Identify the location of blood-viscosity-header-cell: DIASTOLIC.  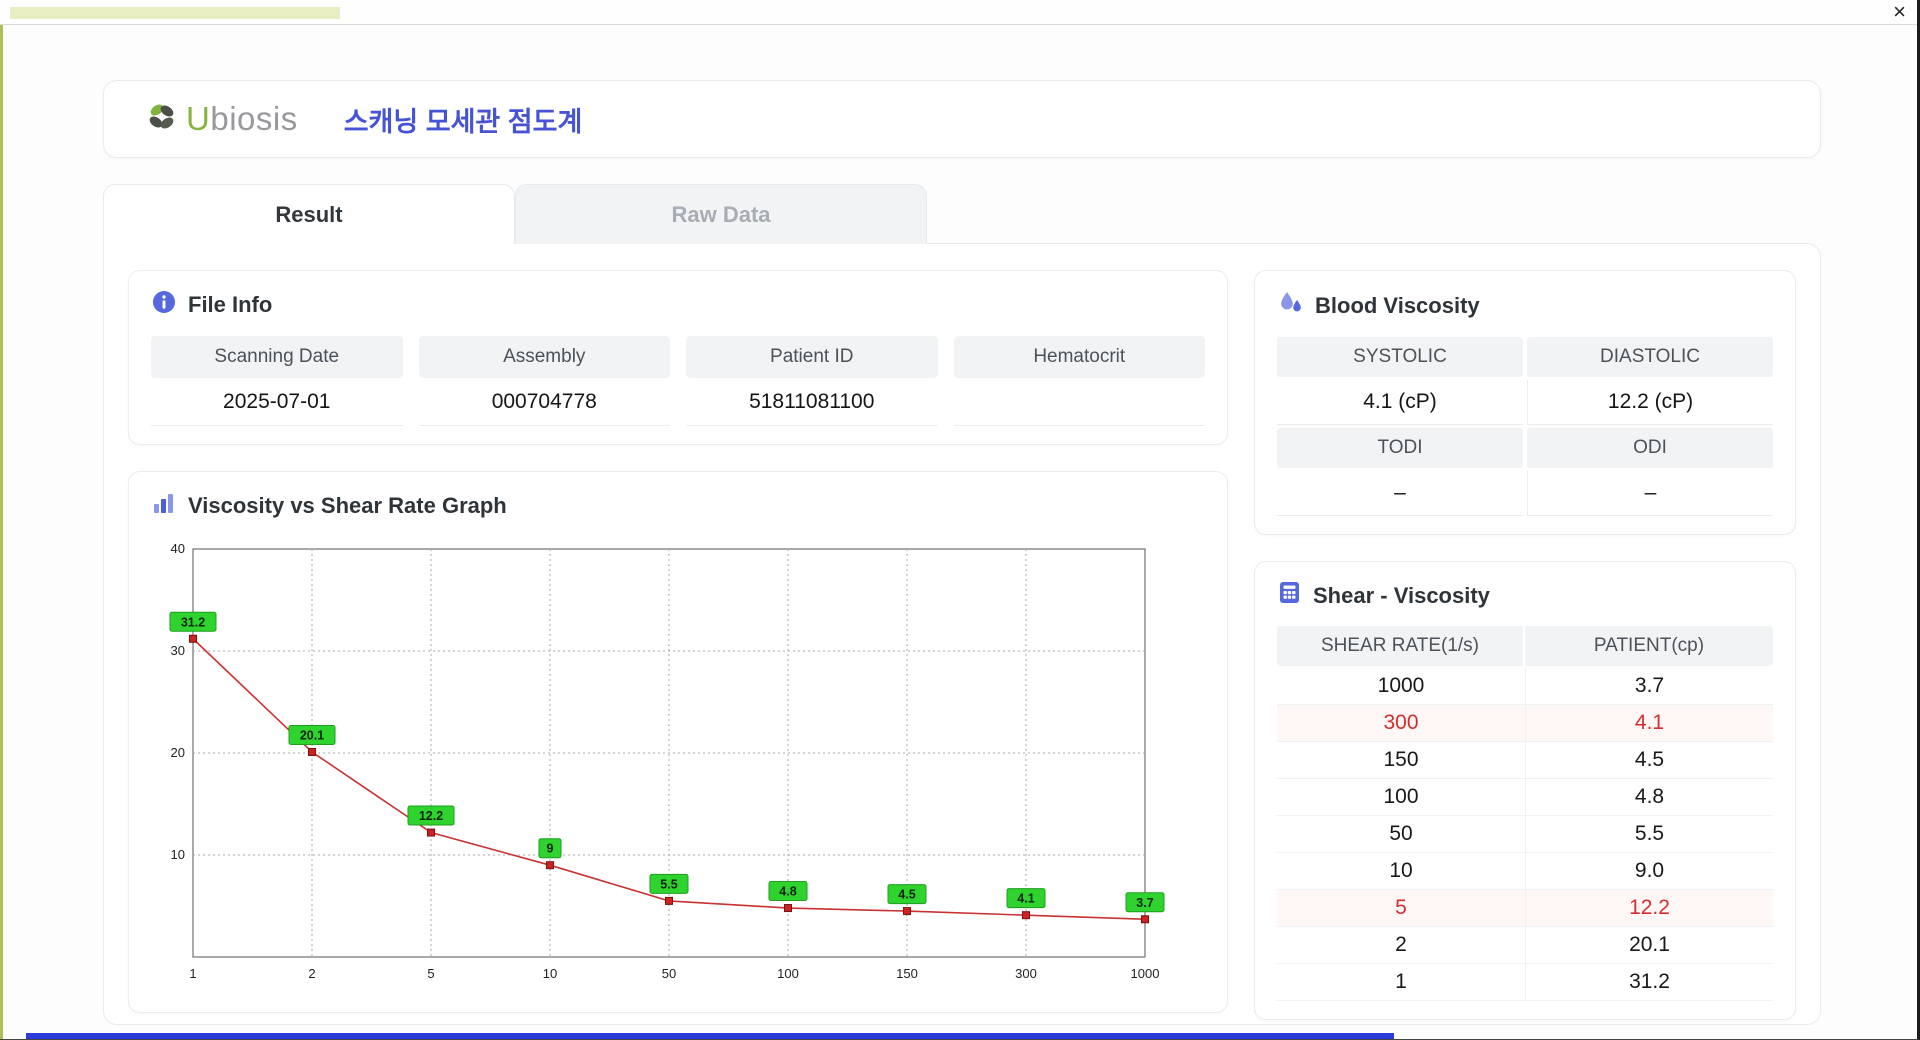
(1650, 357).